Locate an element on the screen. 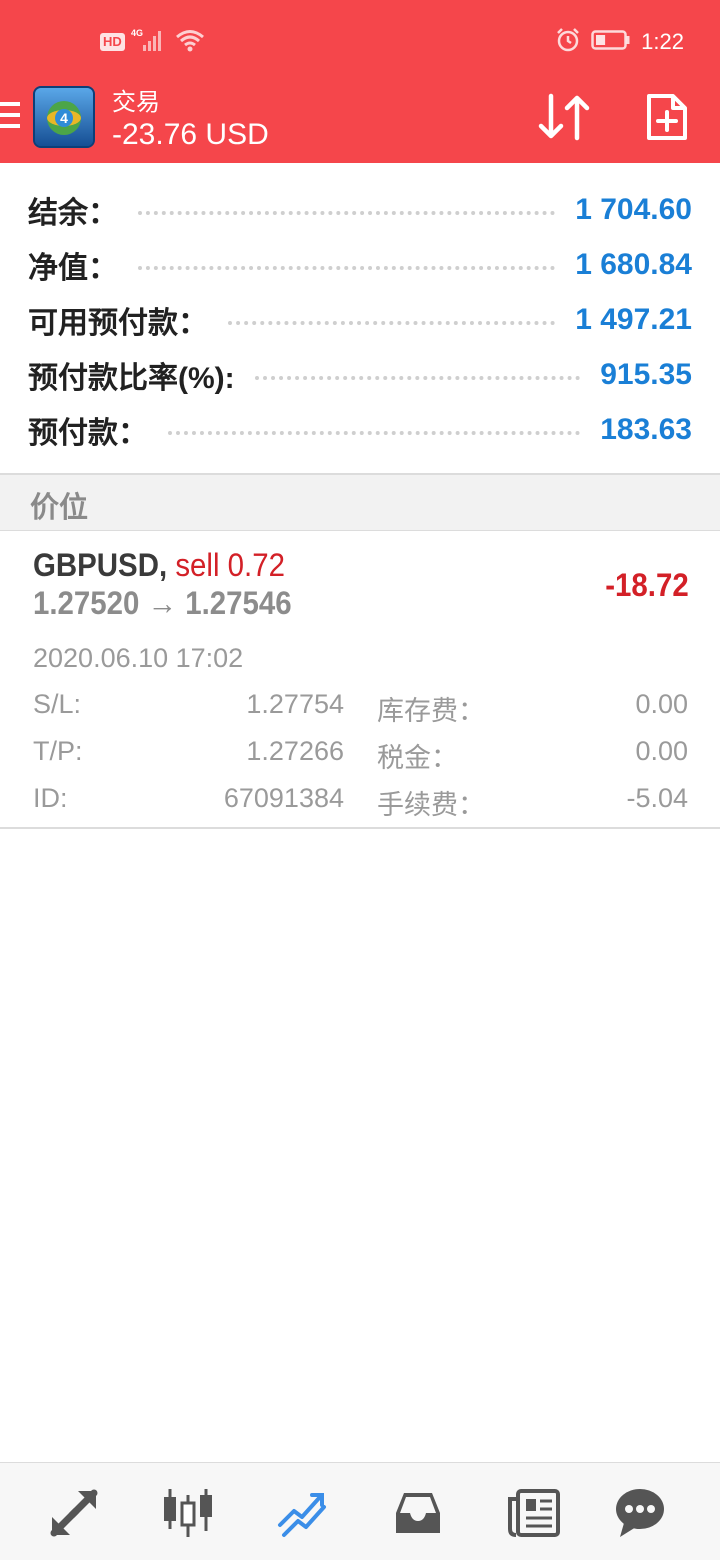 The image size is (720, 1560). sl-label: S/L: is located at coordinates (57, 704).